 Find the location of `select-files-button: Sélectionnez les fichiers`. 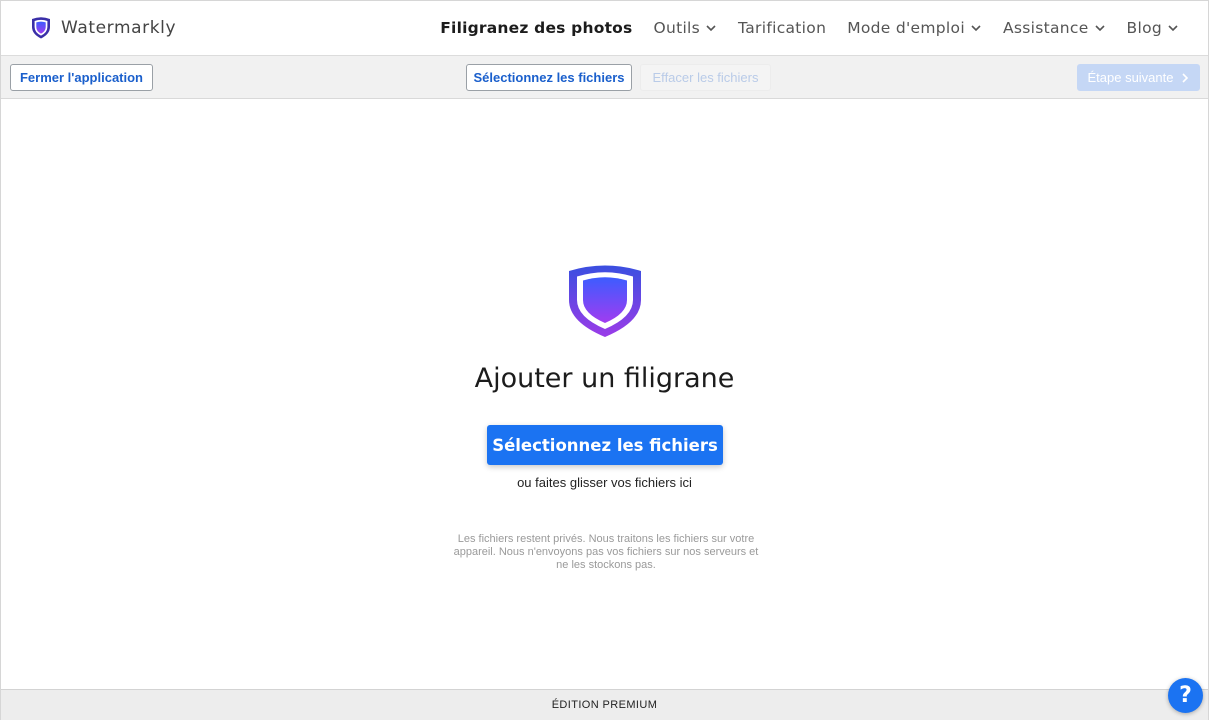

select-files-button: Sélectionnez les fichiers is located at coordinates (549, 77).